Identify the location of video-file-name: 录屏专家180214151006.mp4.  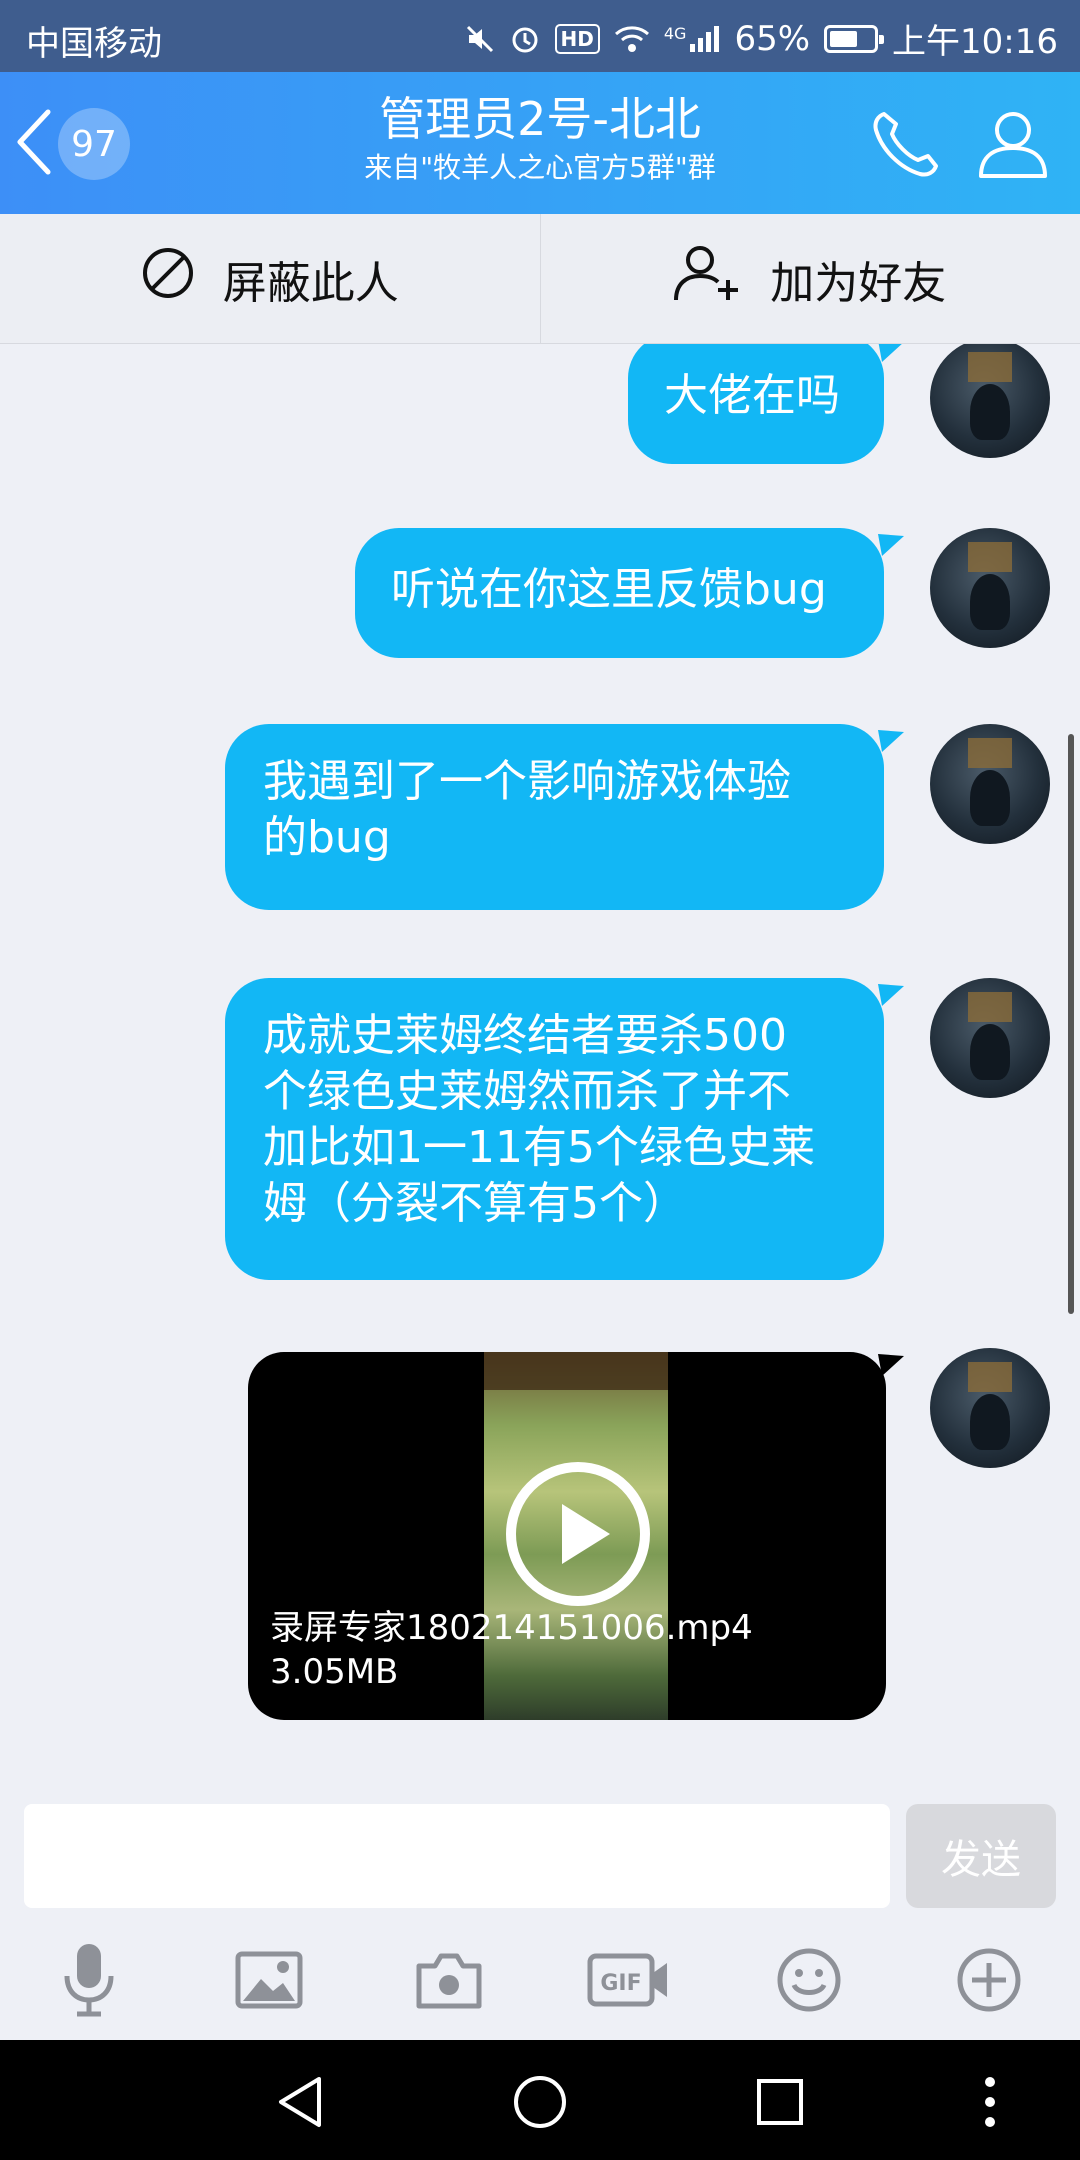
(511, 1628).